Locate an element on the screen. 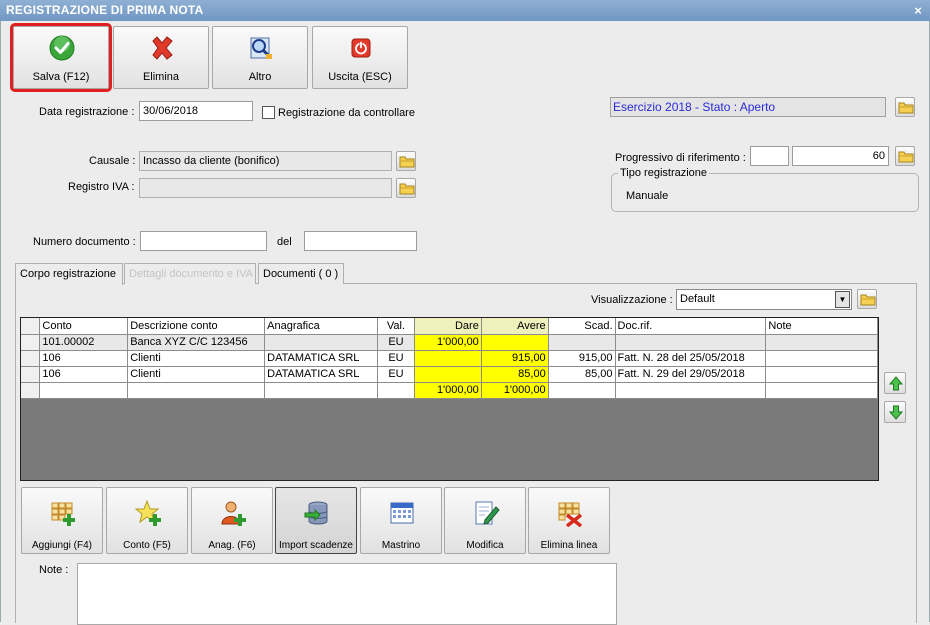 The width and height of the screenshot is (930, 625). move-up-button is located at coordinates (895, 383).